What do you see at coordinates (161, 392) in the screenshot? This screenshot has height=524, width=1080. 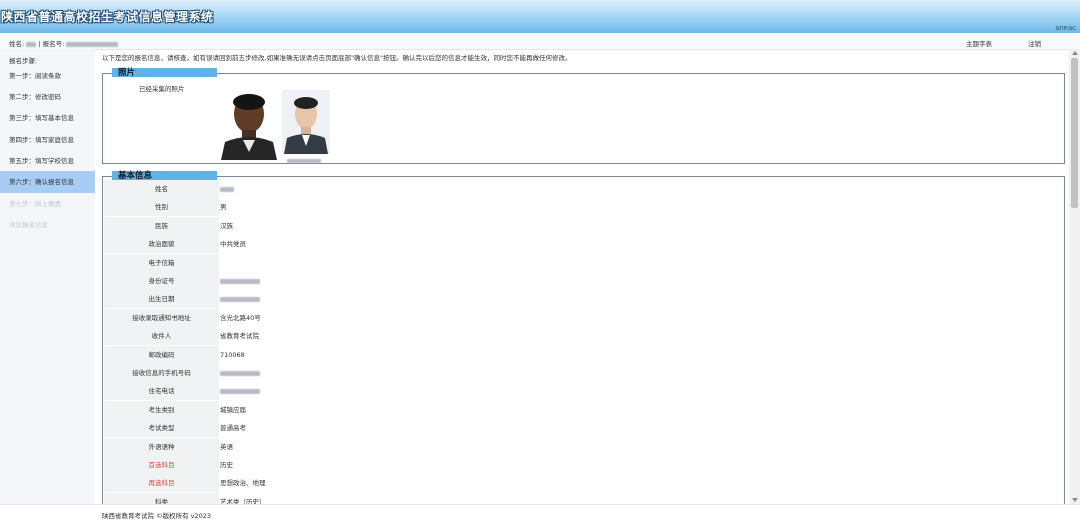 I see `field-label: 住宅电话` at bounding box center [161, 392].